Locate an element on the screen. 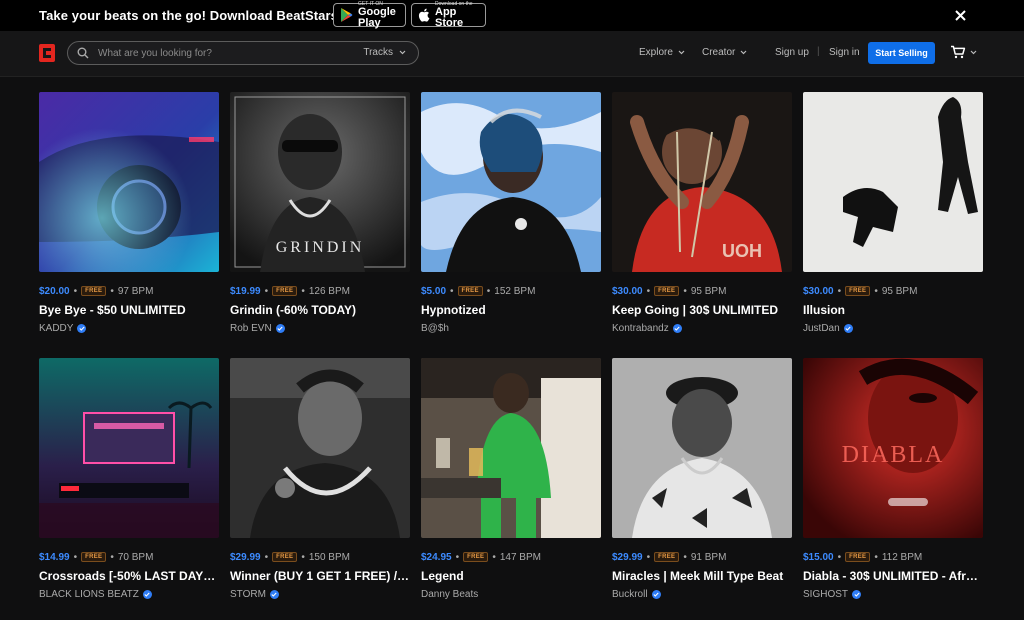 The image size is (1024, 620). search-bar: Tracks is located at coordinates (243, 53).